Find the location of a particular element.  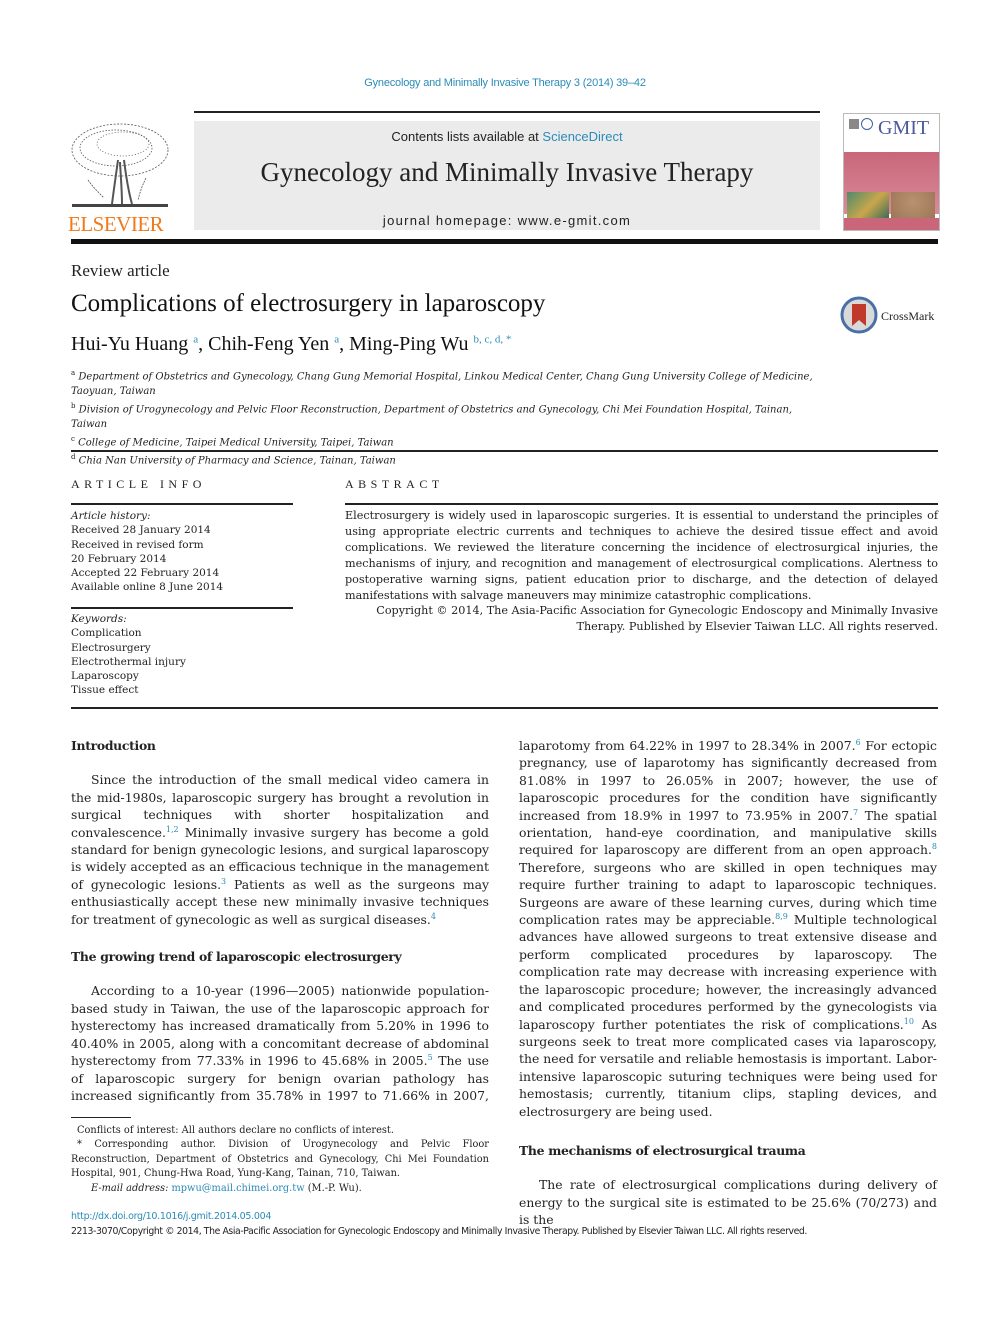

affiliation-key: a is located at coordinates (73, 373).